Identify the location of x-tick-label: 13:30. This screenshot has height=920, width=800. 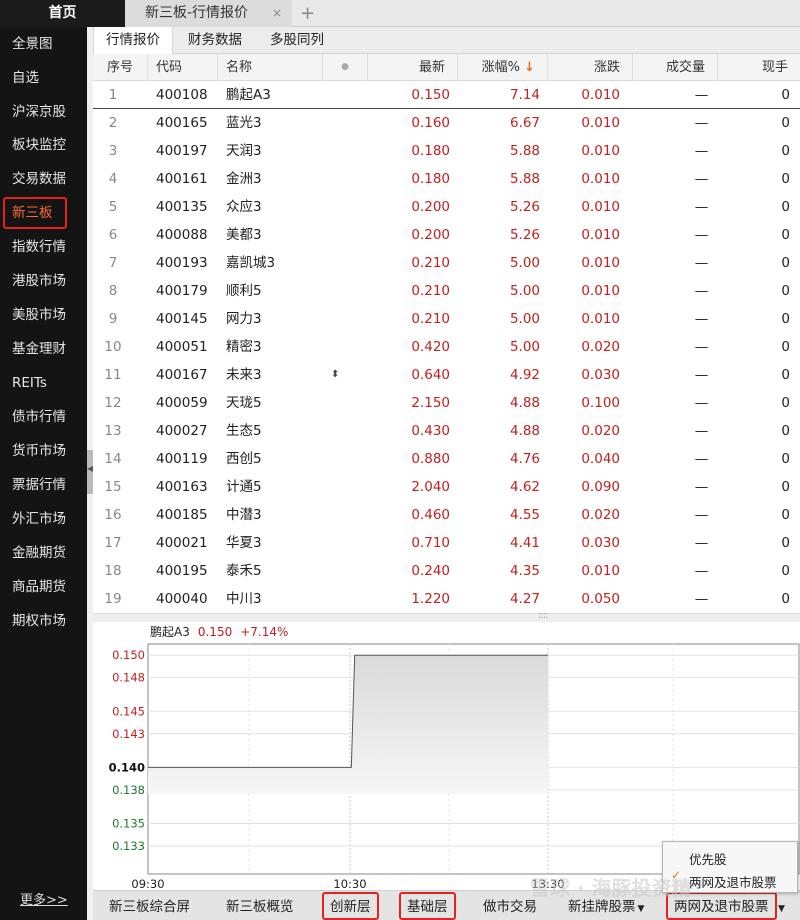
(547, 883).